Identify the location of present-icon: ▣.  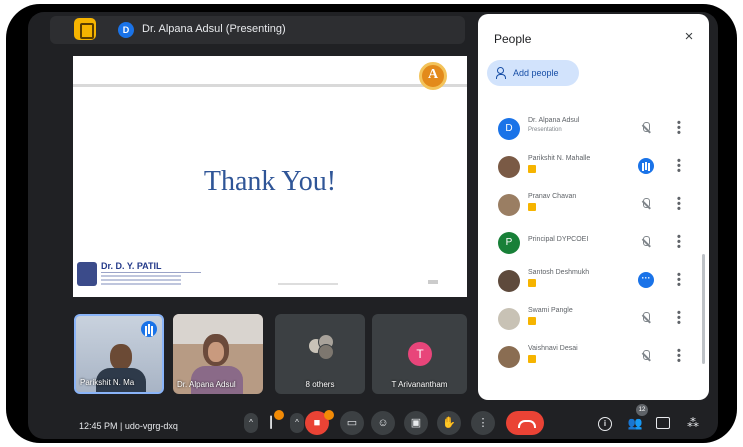
(416, 423).